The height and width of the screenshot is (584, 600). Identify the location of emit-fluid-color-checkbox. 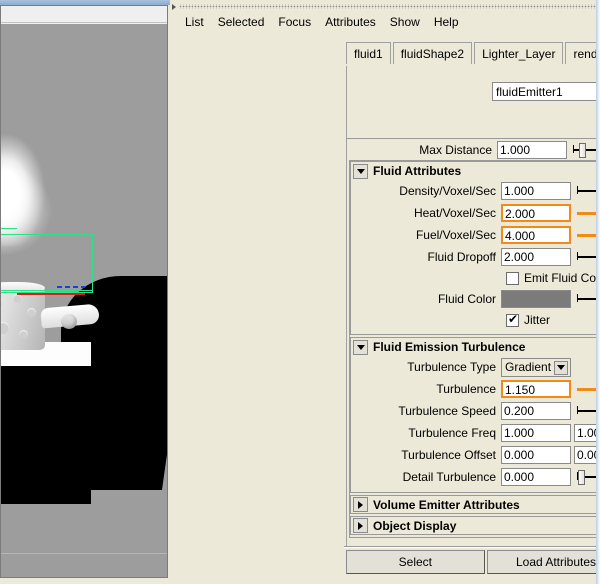
(512, 278).